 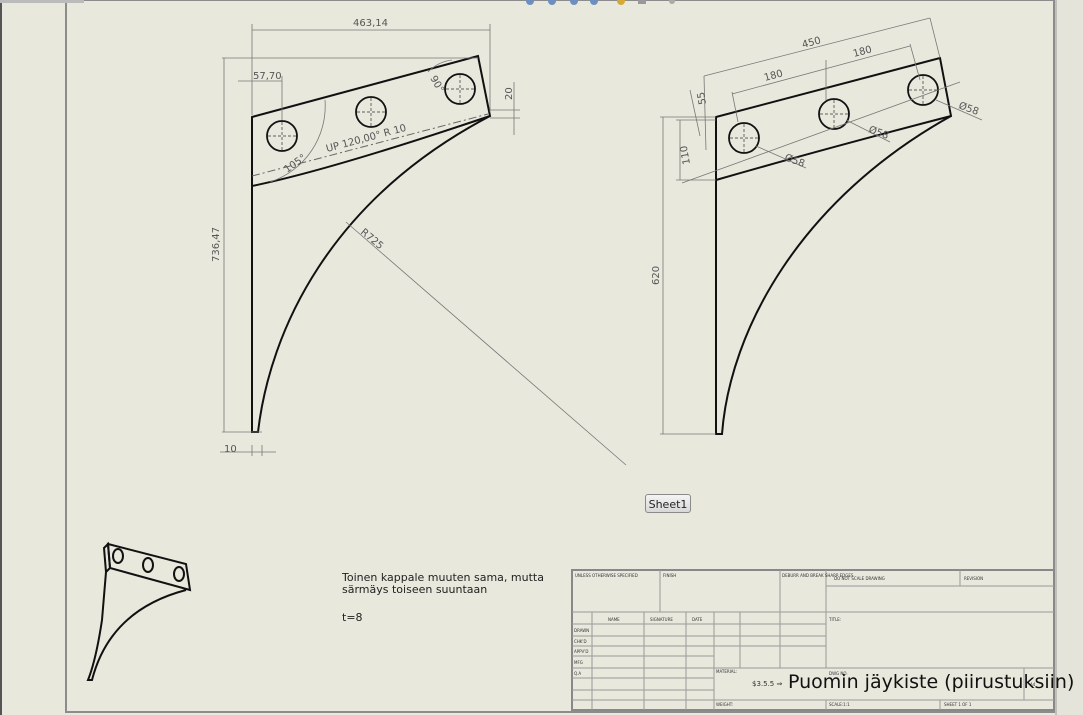 What do you see at coordinates (839, 704) in the screenshot?
I see `tb-scale: SCALE:1:1` at bounding box center [839, 704].